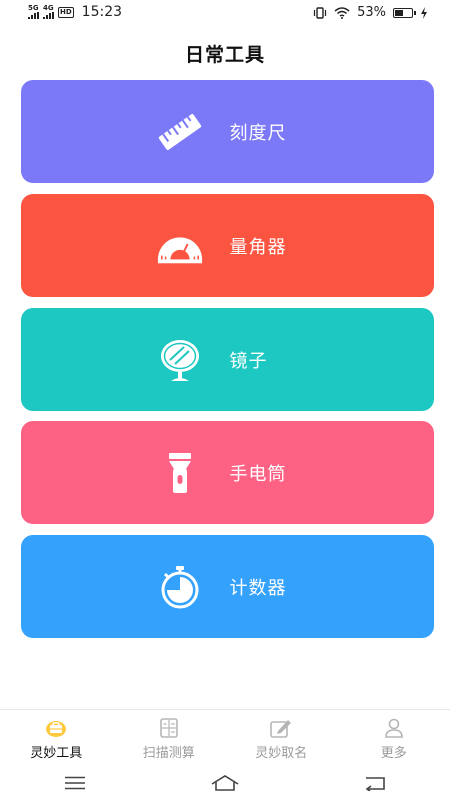 The height and width of the screenshot is (800, 450). I want to click on bottom-tab-bar: 灵妙工具 扫描测算 灵妙取名 更多, so click(225, 737).